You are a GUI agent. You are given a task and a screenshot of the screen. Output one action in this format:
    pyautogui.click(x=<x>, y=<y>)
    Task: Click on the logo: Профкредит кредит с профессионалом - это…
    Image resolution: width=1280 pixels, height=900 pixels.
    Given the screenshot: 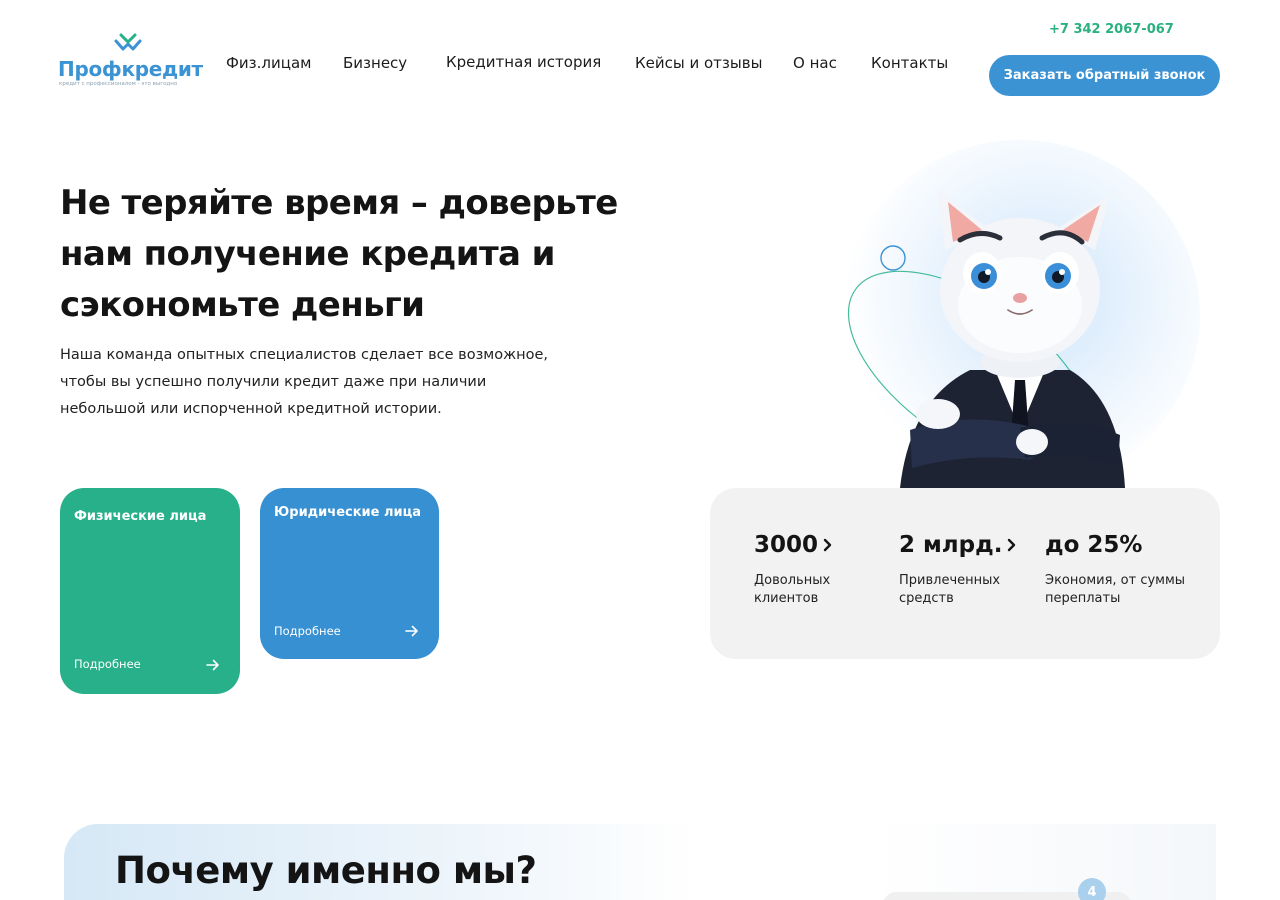 What is the action you would take?
    pyautogui.click(x=130, y=62)
    